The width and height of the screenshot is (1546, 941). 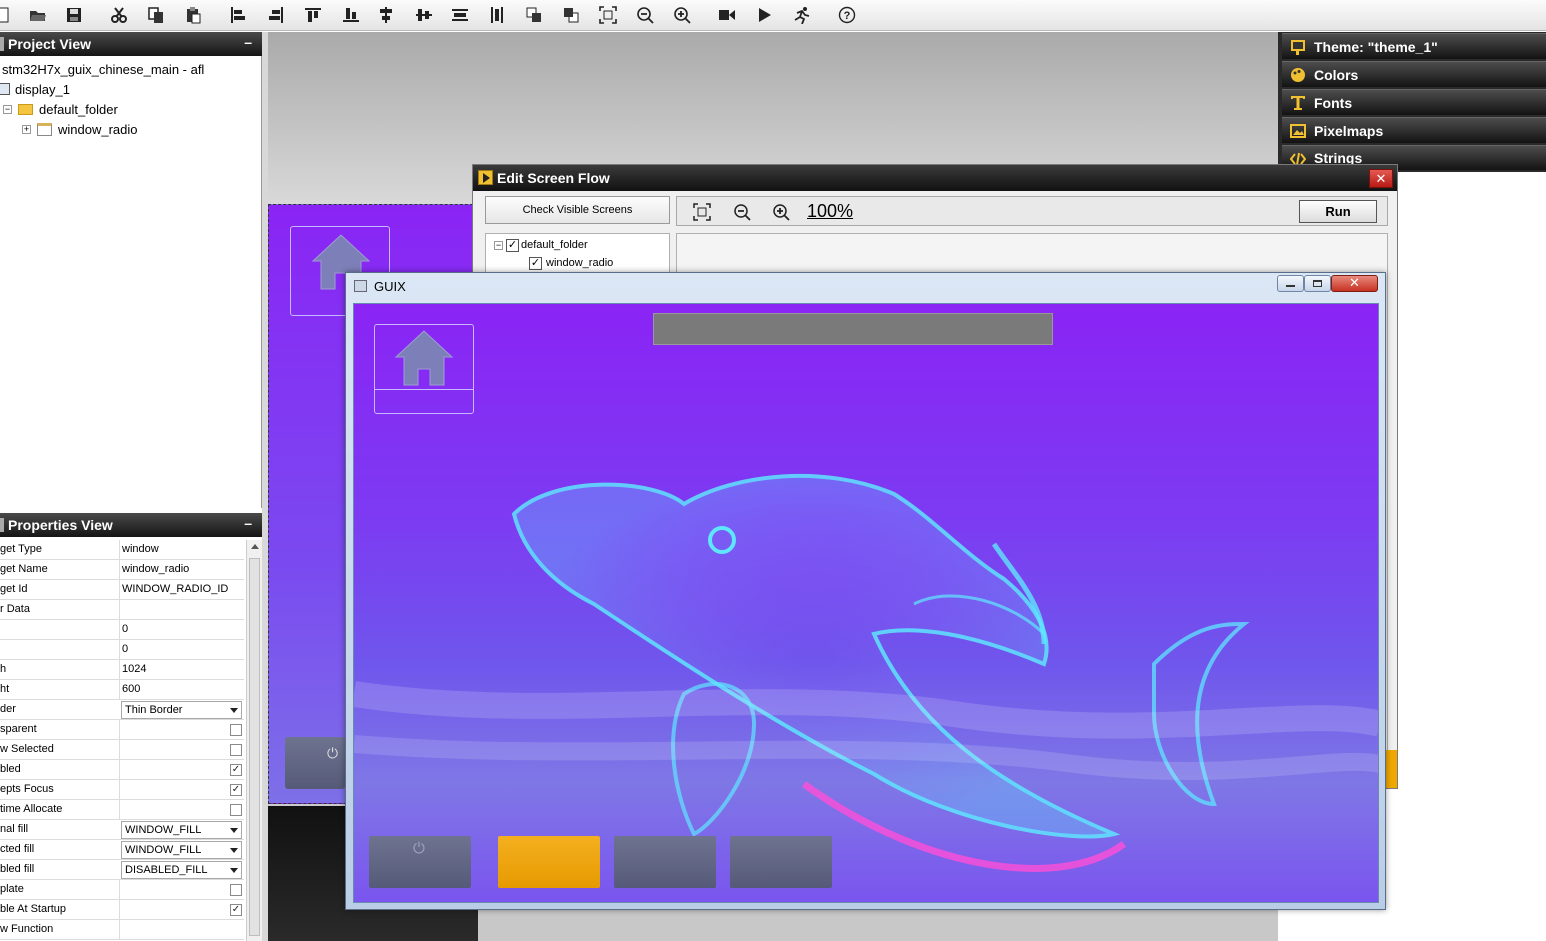 I want to click on display-node: display_1, so click(x=35, y=89).